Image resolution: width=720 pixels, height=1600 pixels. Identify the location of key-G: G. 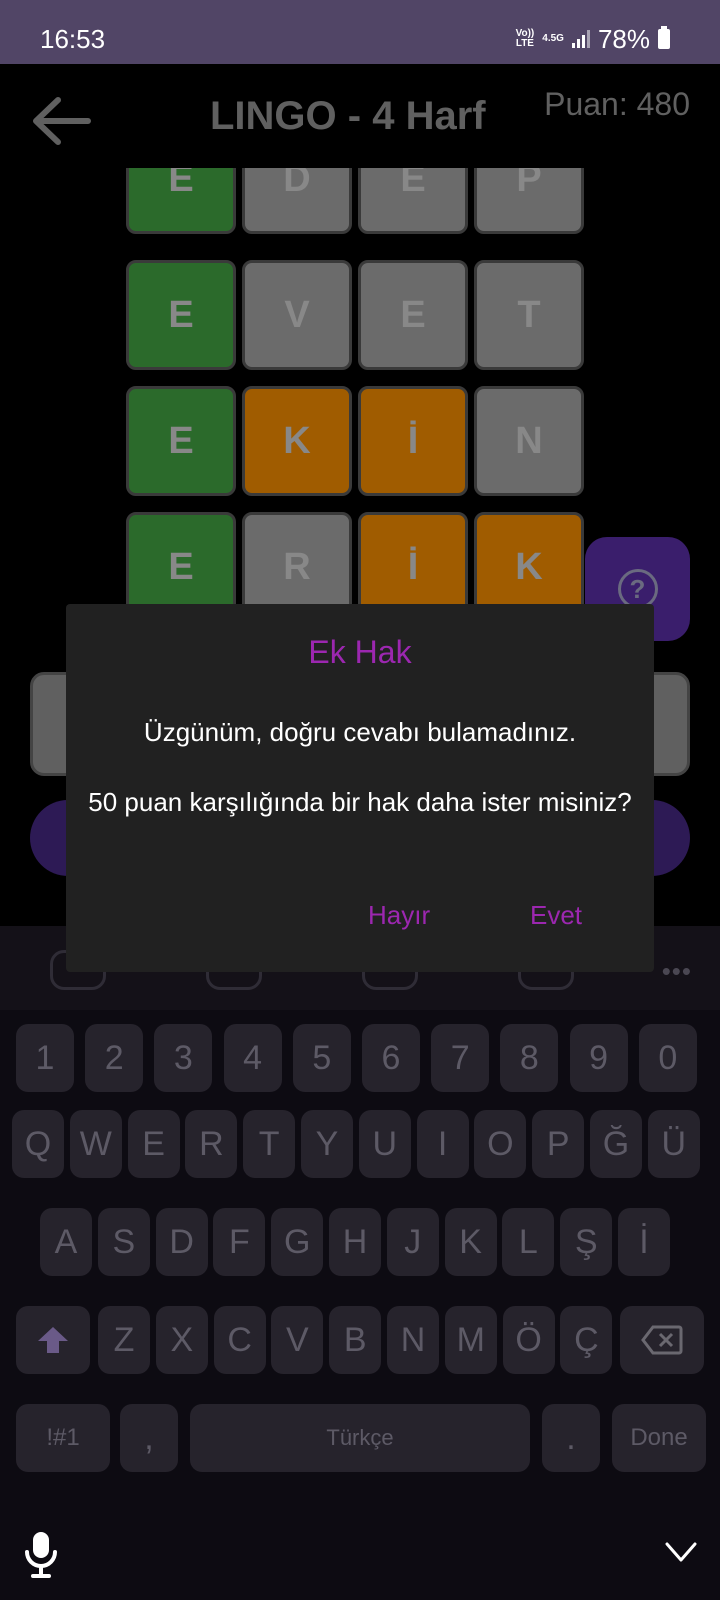
(297, 1242).